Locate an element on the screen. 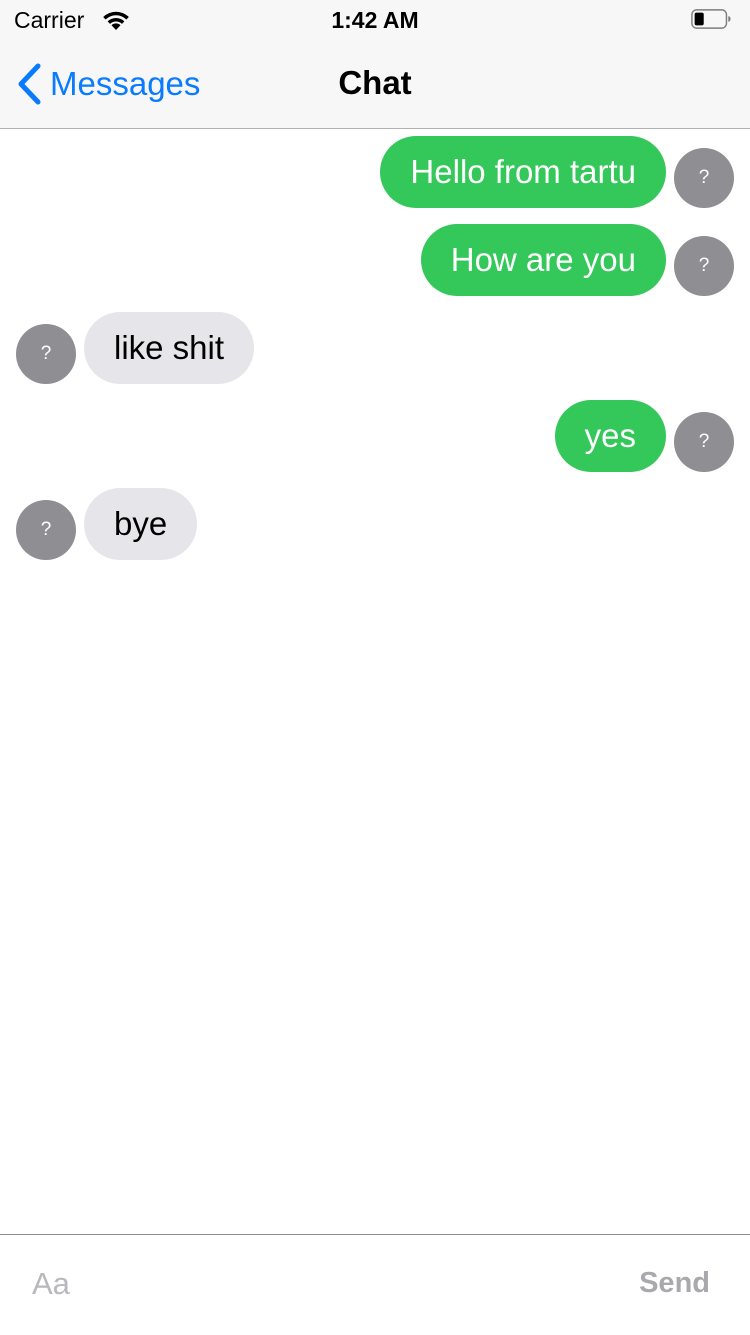 The image size is (750, 1335). message-bubble-incoming: like shit is located at coordinates (169, 348).